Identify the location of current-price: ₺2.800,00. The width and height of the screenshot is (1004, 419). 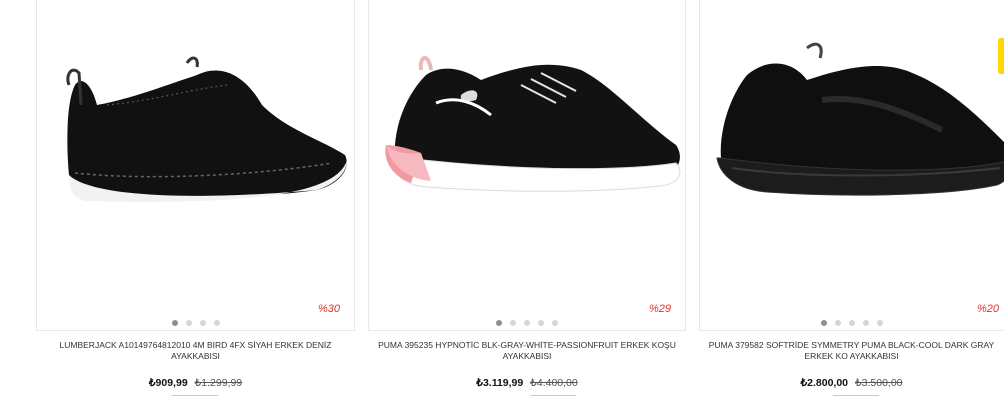
(824, 383).